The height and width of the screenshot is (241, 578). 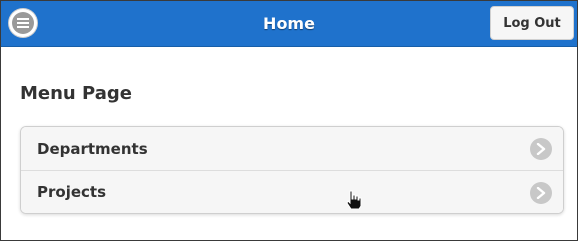 I want to click on hand-cursor-icon, so click(x=354, y=202).